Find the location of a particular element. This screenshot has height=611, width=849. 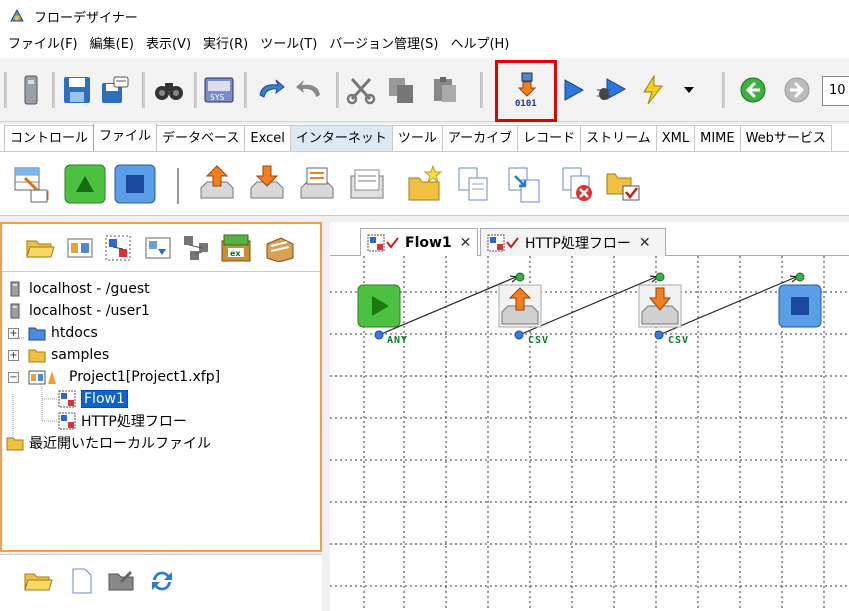

palette-end is located at coordinates (135, 184).